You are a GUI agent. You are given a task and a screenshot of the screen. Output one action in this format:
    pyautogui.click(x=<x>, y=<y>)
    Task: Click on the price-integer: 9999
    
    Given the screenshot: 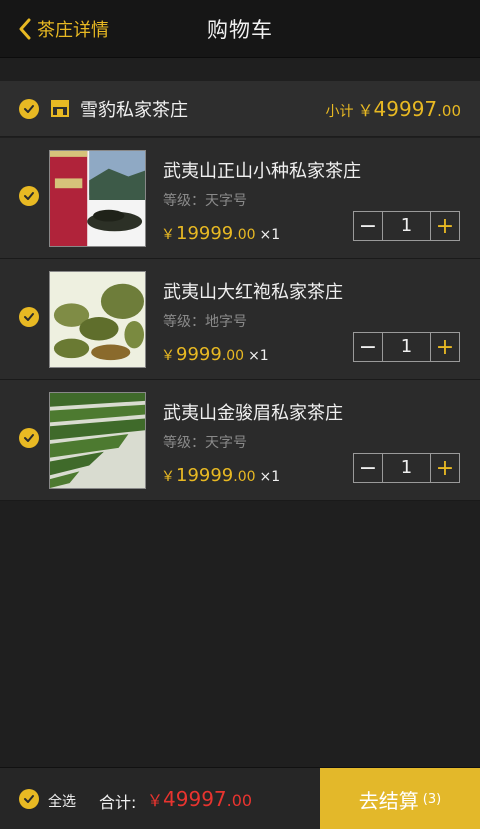 What is the action you would take?
    pyautogui.click(x=199, y=354)
    